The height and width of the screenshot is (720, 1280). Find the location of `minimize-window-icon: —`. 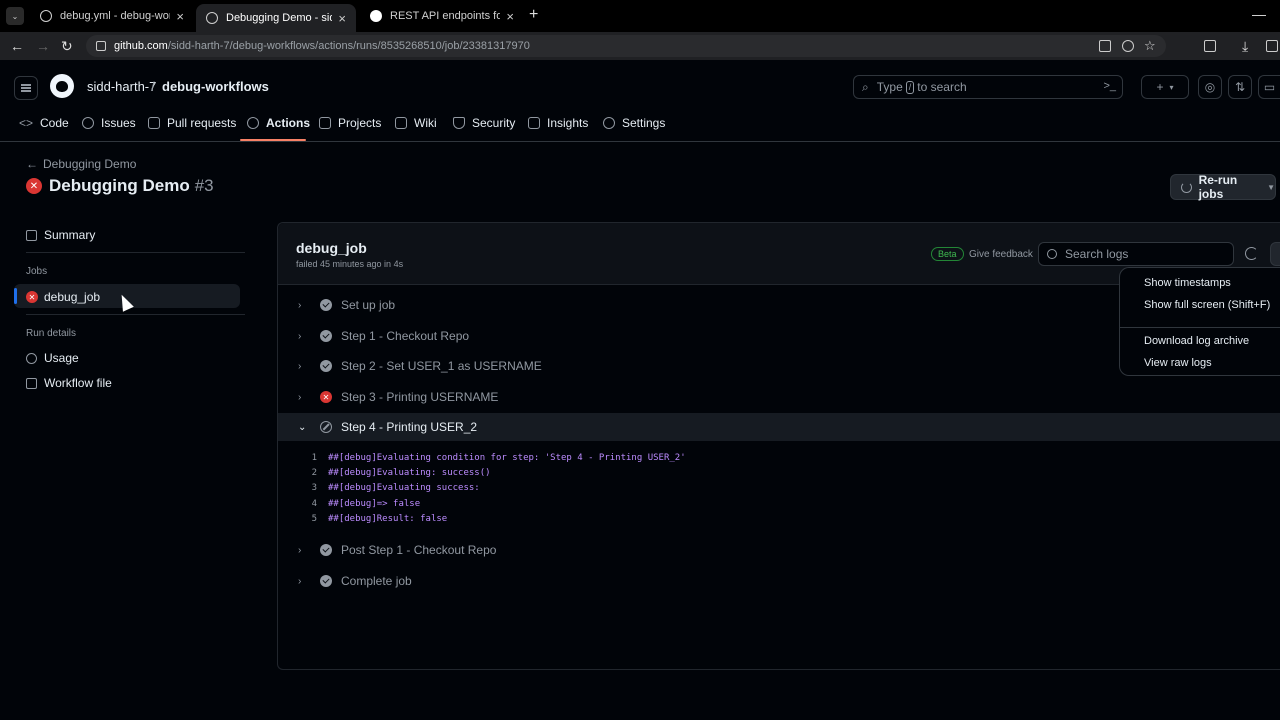

minimize-window-icon: — is located at coordinates (1259, 14).